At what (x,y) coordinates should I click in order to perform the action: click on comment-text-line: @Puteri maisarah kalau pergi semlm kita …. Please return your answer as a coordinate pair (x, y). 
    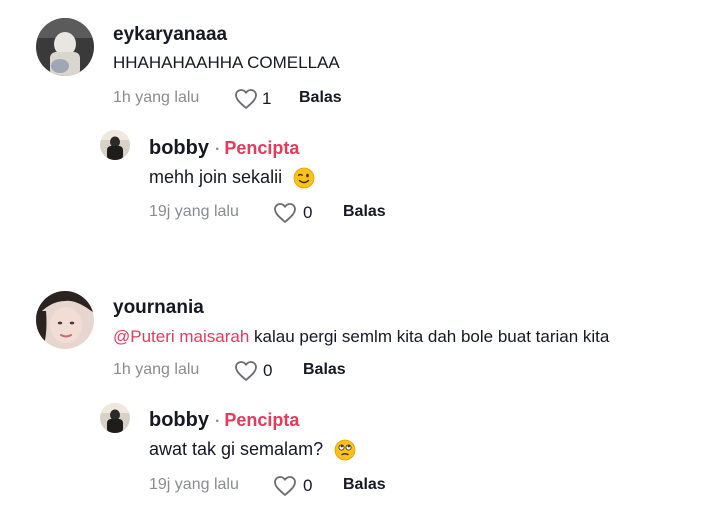
    Looking at the image, I should click on (361, 337).